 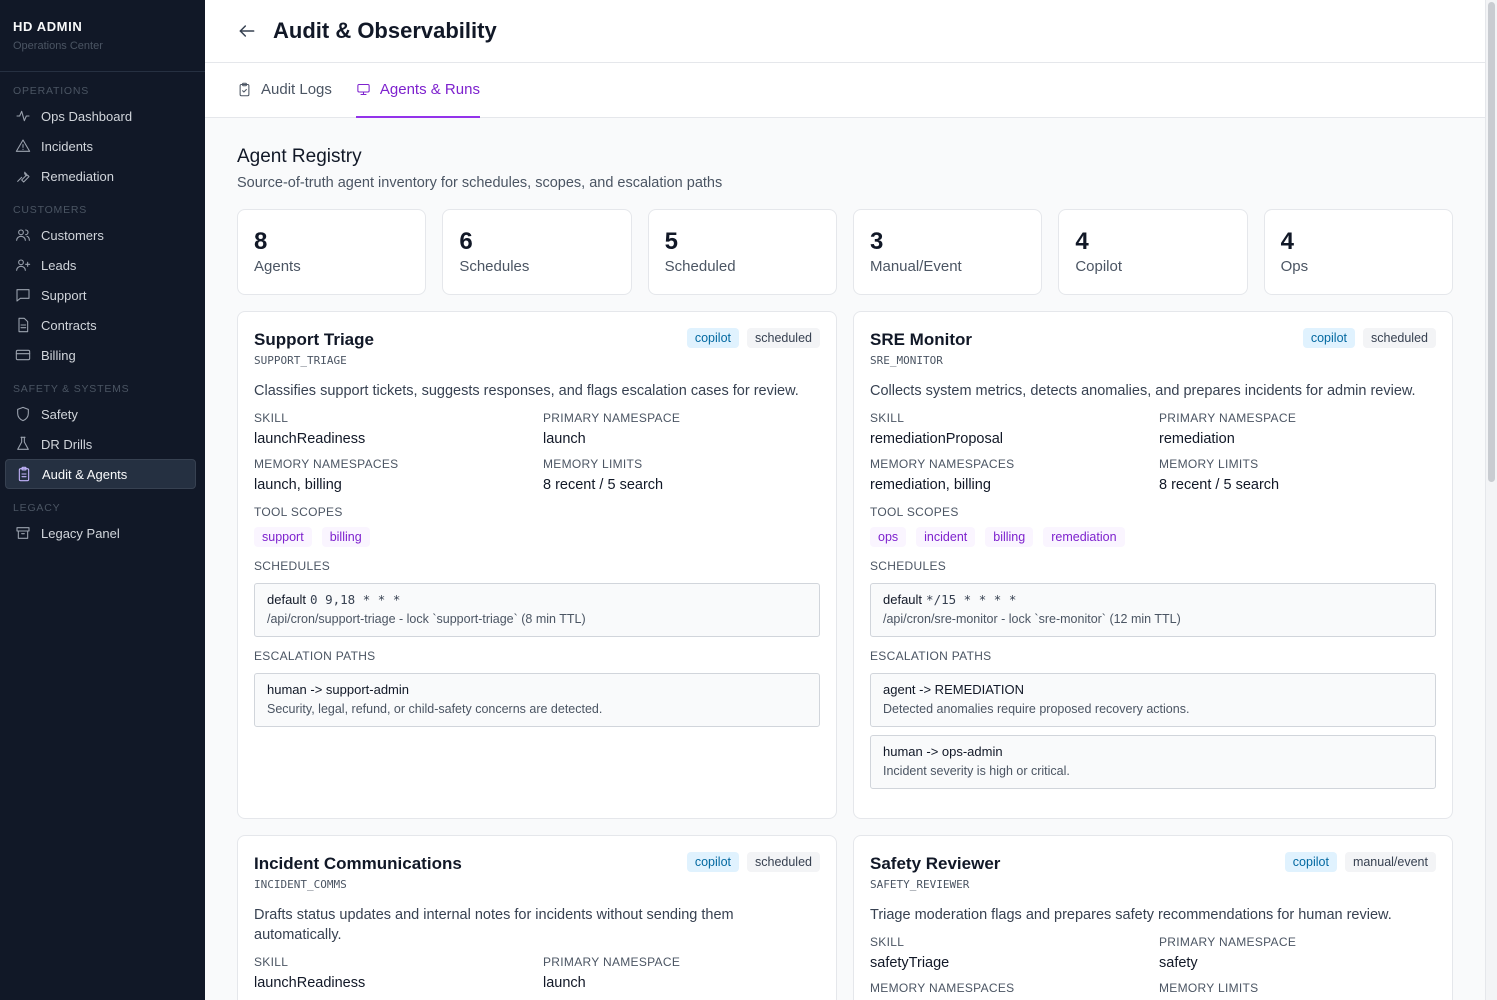 What do you see at coordinates (930, 485) in the screenshot?
I see `field-value-memory-namespaces: remediation, billing` at bounding box center [930, 485].